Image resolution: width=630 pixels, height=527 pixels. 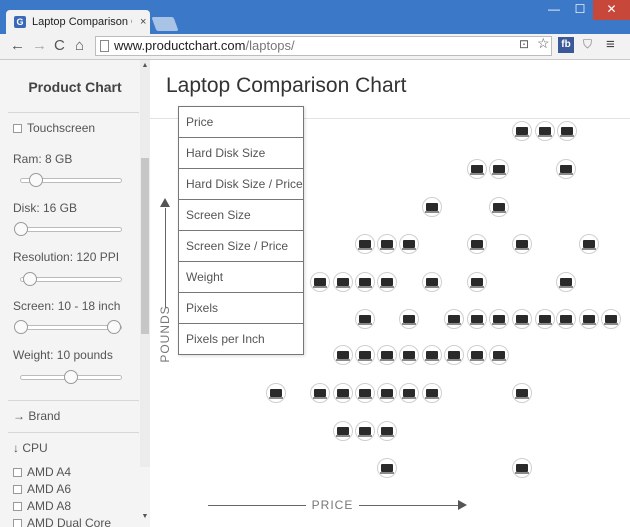 What do you see at coordinates (30, 448) in the screenshot?
I see `cpu-filter-toggle: ↓ CPU` at bounding box center [30, 448].